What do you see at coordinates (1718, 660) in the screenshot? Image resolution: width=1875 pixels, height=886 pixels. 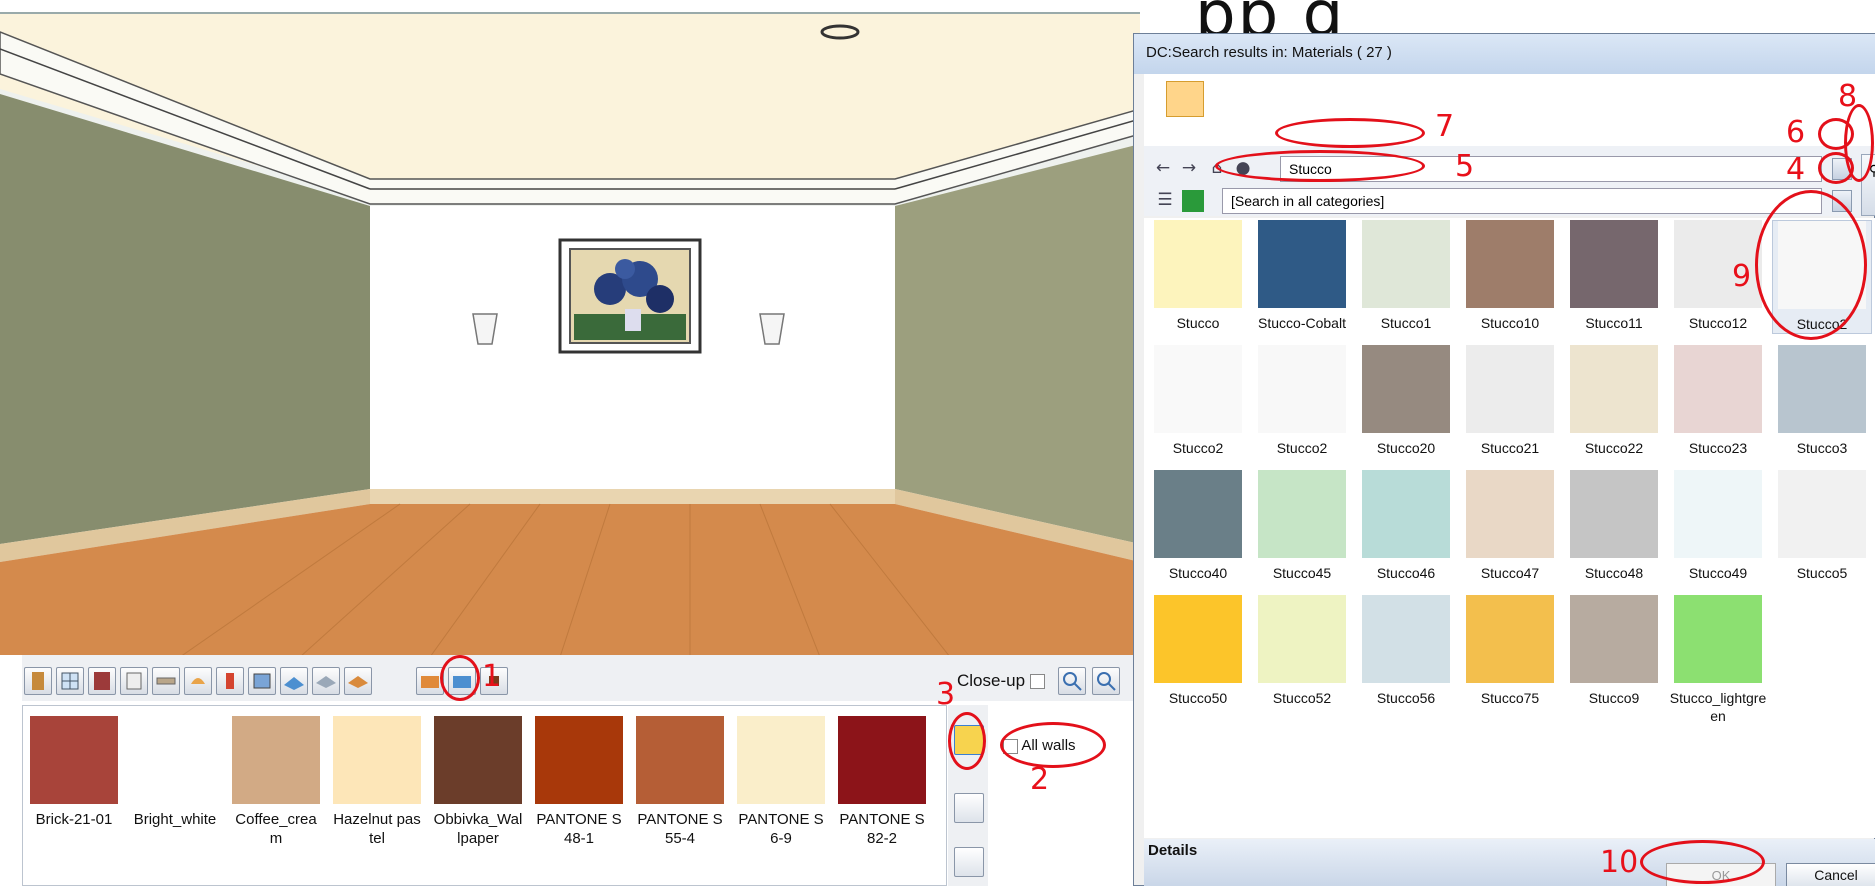 I see `material-result-item: Stucco_lightgreen` at bounding box center [1718, 660].